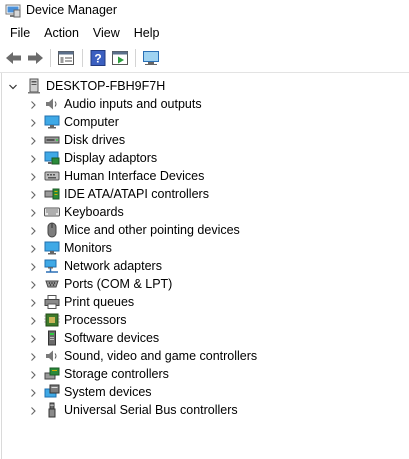 The image size is (409, 459). Describe the element at coordinates (52, 284) in the screenshot. I see `port-icon` at that location.